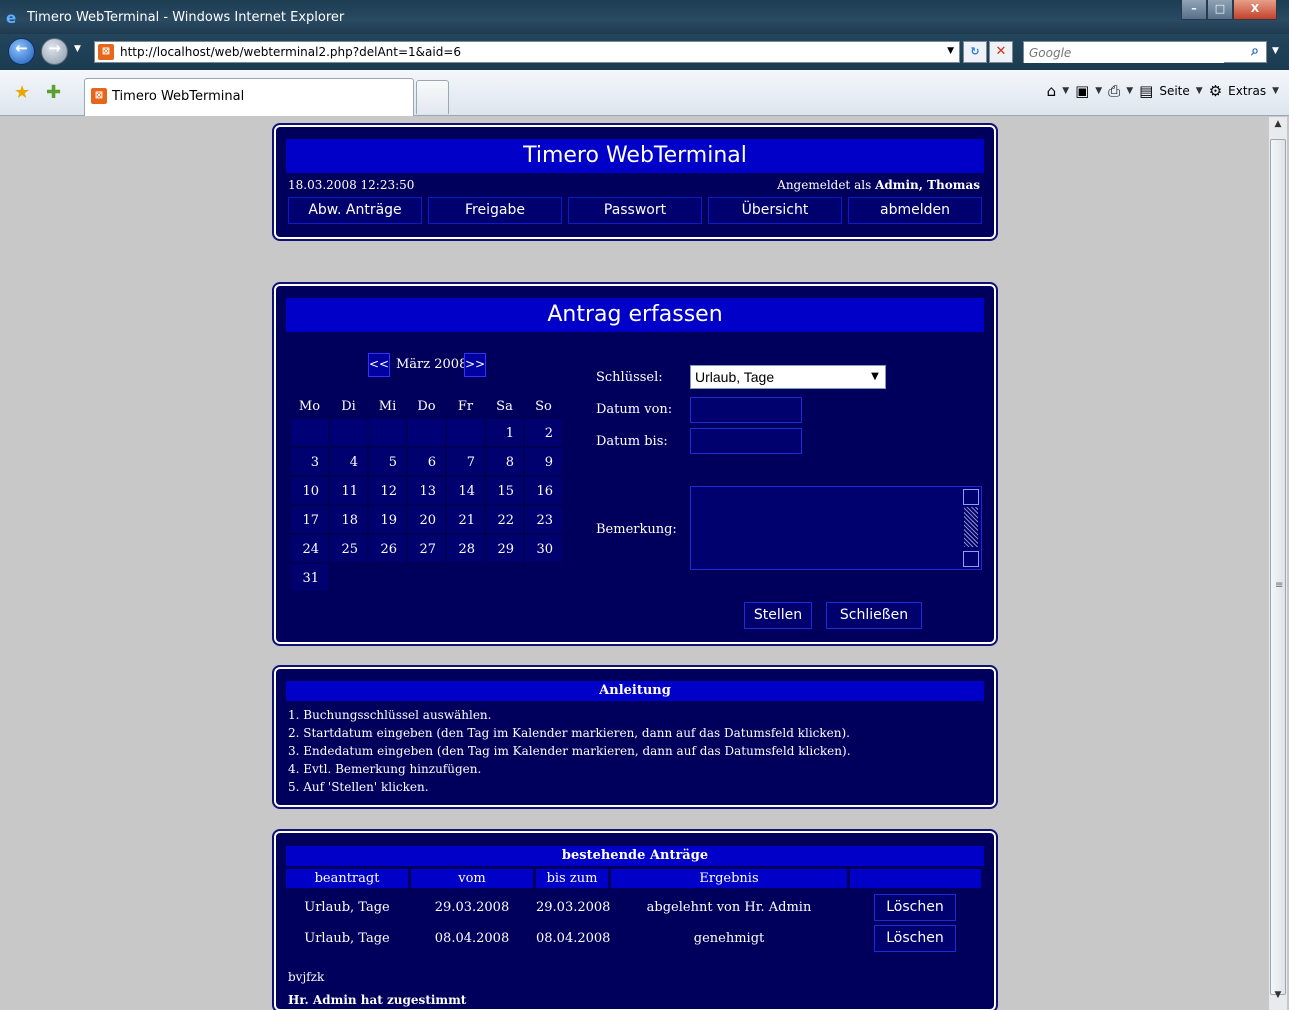 The height and width of the screenshot is (1010, 1289). I want to click on forward-button: →, so click(54, 51).